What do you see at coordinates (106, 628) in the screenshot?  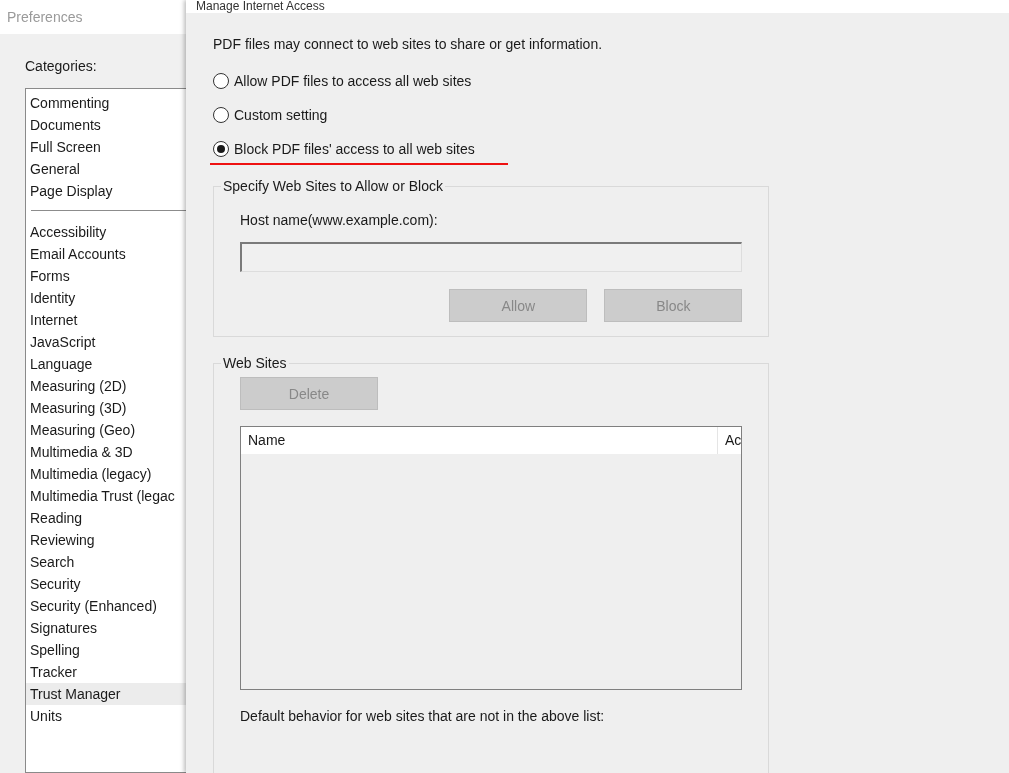 I see `category-item: Signatures` at bounding box center [106, 628].